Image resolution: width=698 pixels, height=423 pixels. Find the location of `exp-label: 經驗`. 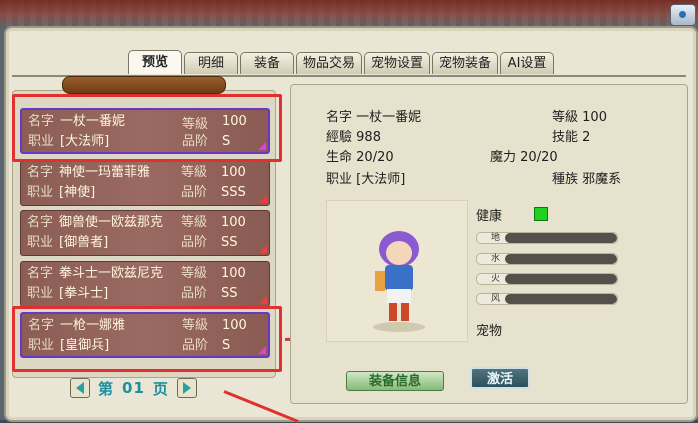

exp-label: 經驗 is located at coordinates (339, 137).